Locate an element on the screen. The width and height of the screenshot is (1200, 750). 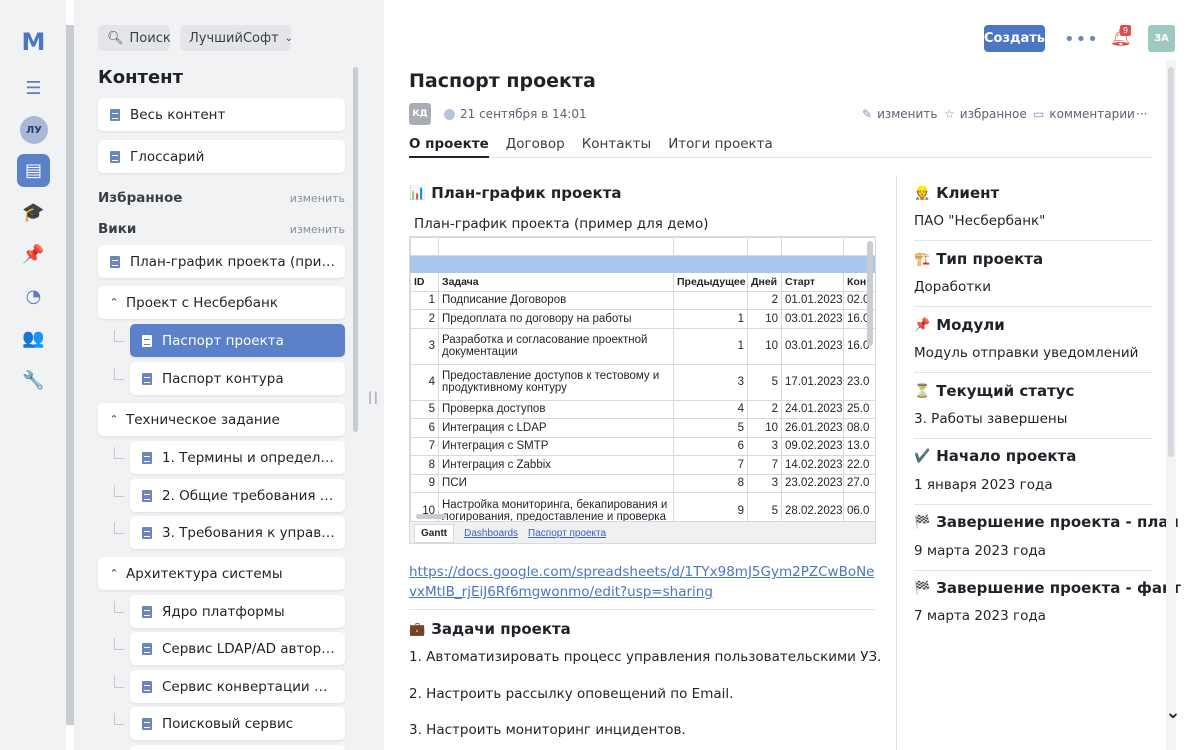
sidebar-item-project-passport: Паспорт проекта is located at coordinates (237, 340).